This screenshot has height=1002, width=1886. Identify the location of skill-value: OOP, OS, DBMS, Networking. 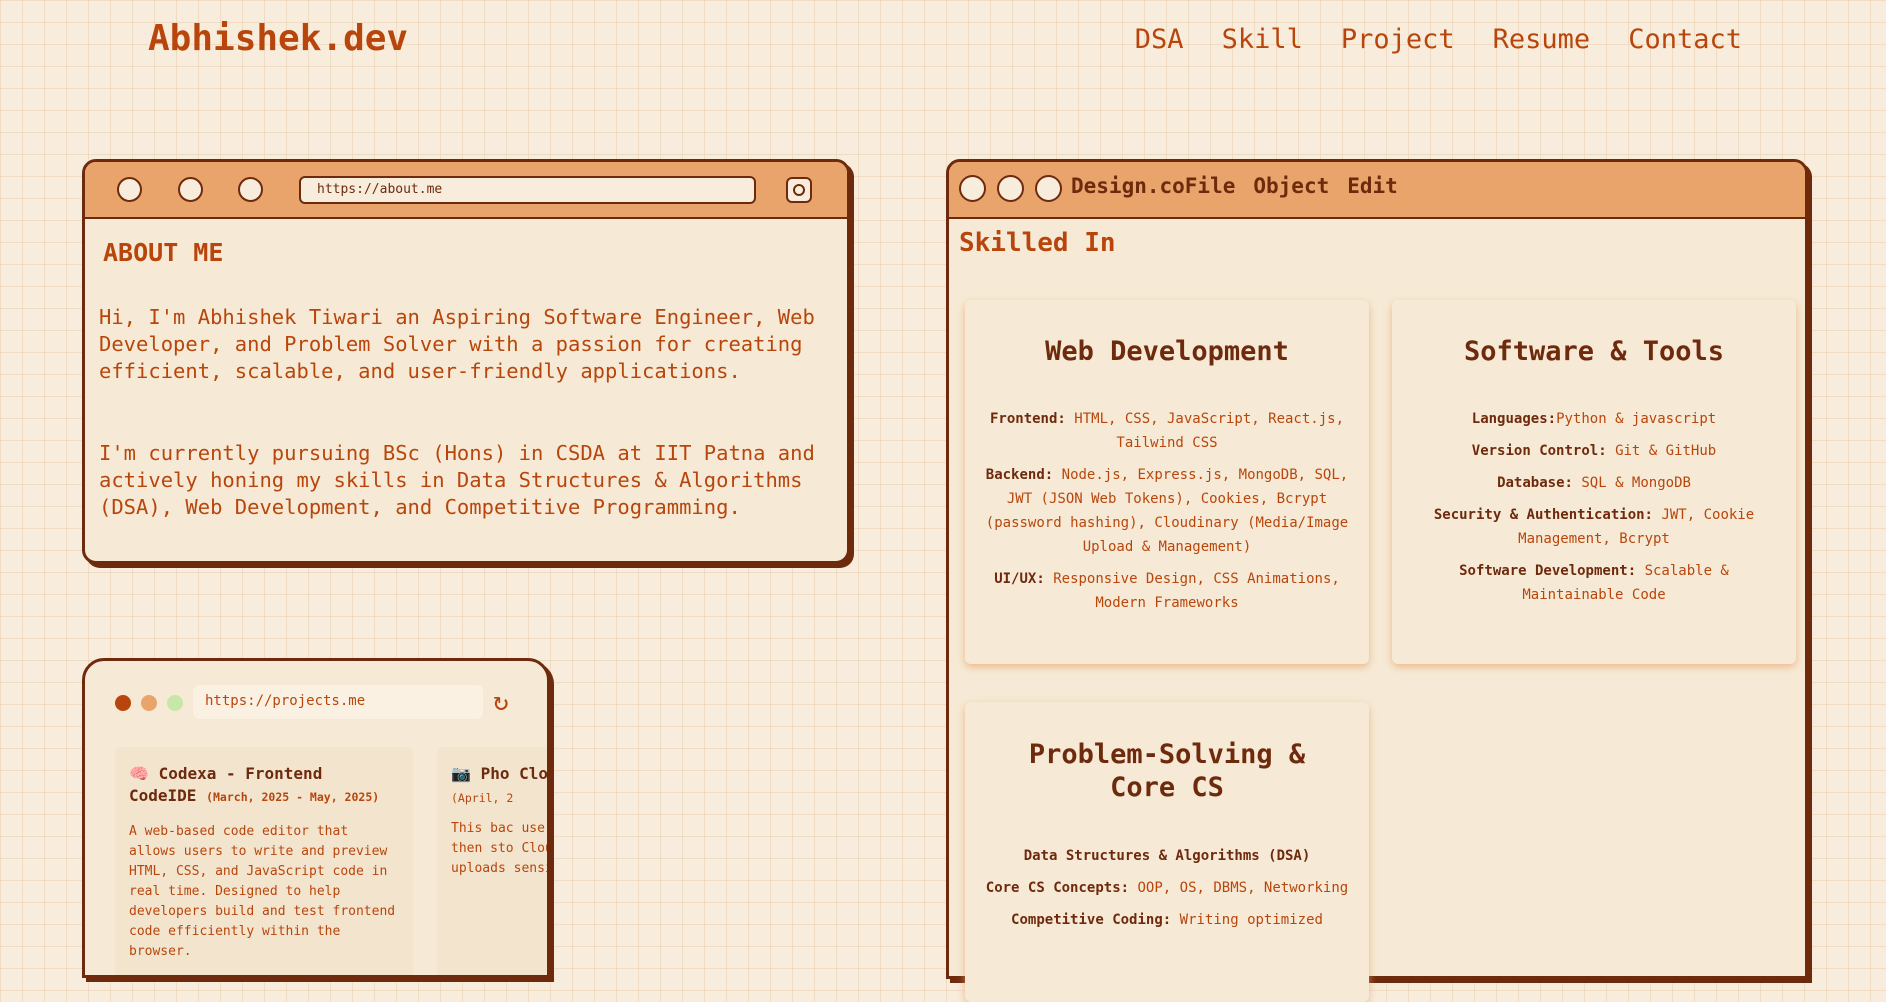
(1243, 888).